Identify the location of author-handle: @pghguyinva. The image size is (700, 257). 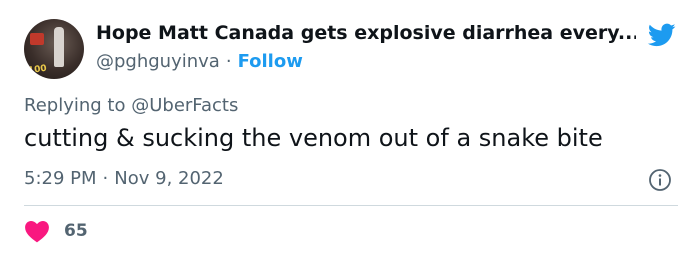
(158, 61).